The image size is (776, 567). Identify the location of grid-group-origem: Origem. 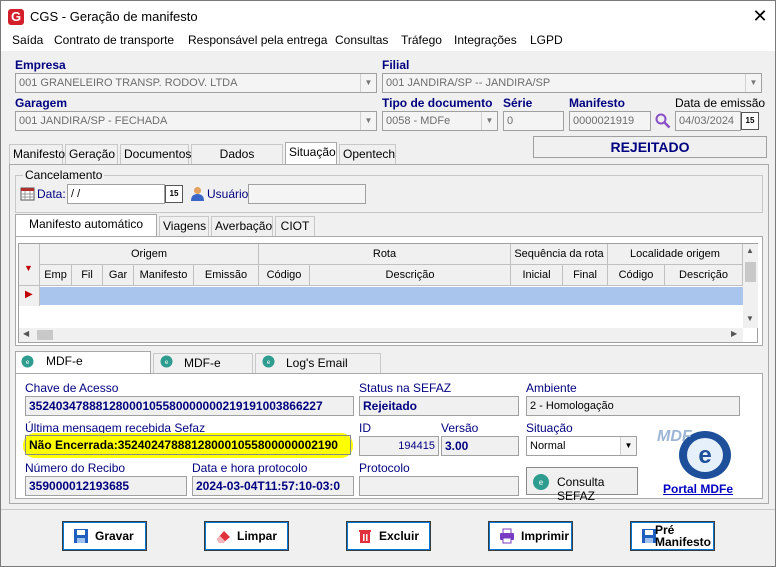
(149, 254).